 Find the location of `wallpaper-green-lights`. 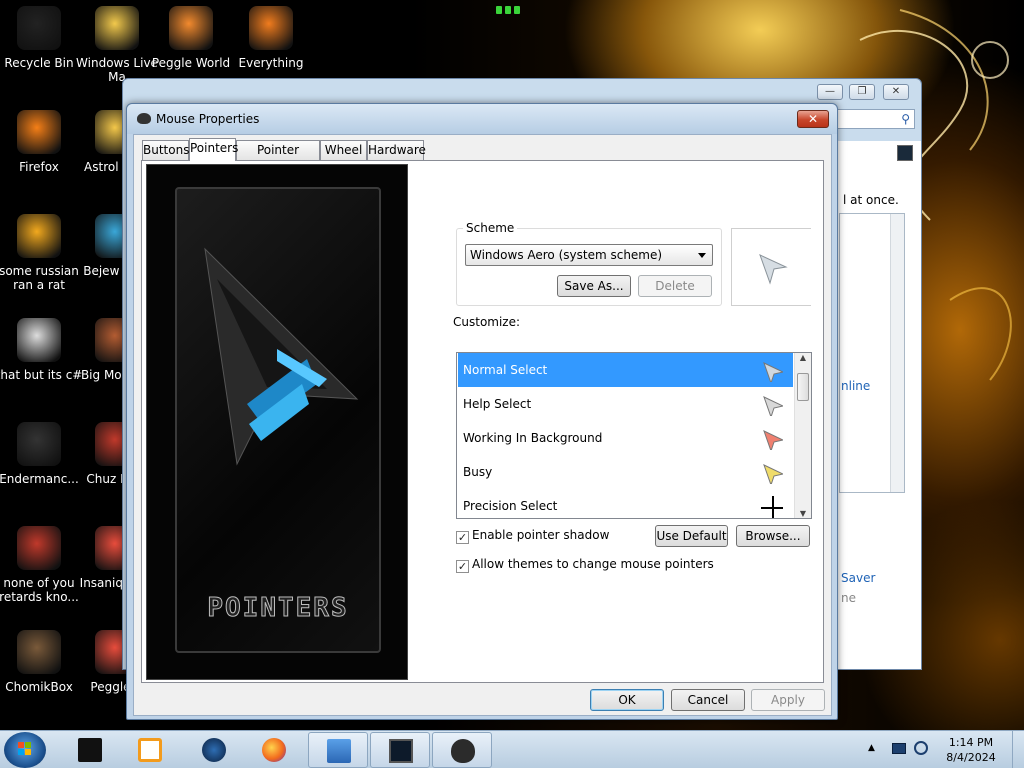

wallpaper-green-lights is located at coordinates (512, 10).